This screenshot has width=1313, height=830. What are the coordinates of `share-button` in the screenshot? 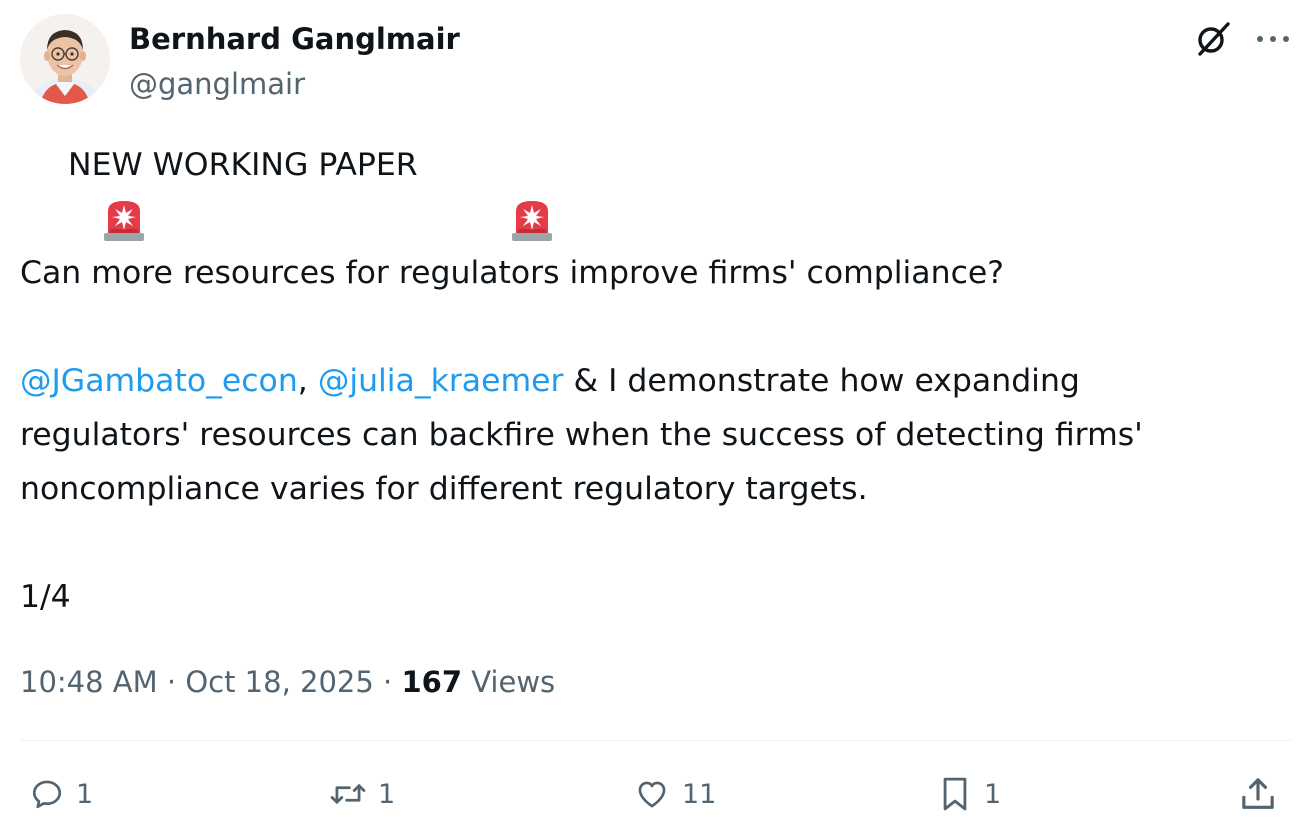 It's located at (1258, 794).